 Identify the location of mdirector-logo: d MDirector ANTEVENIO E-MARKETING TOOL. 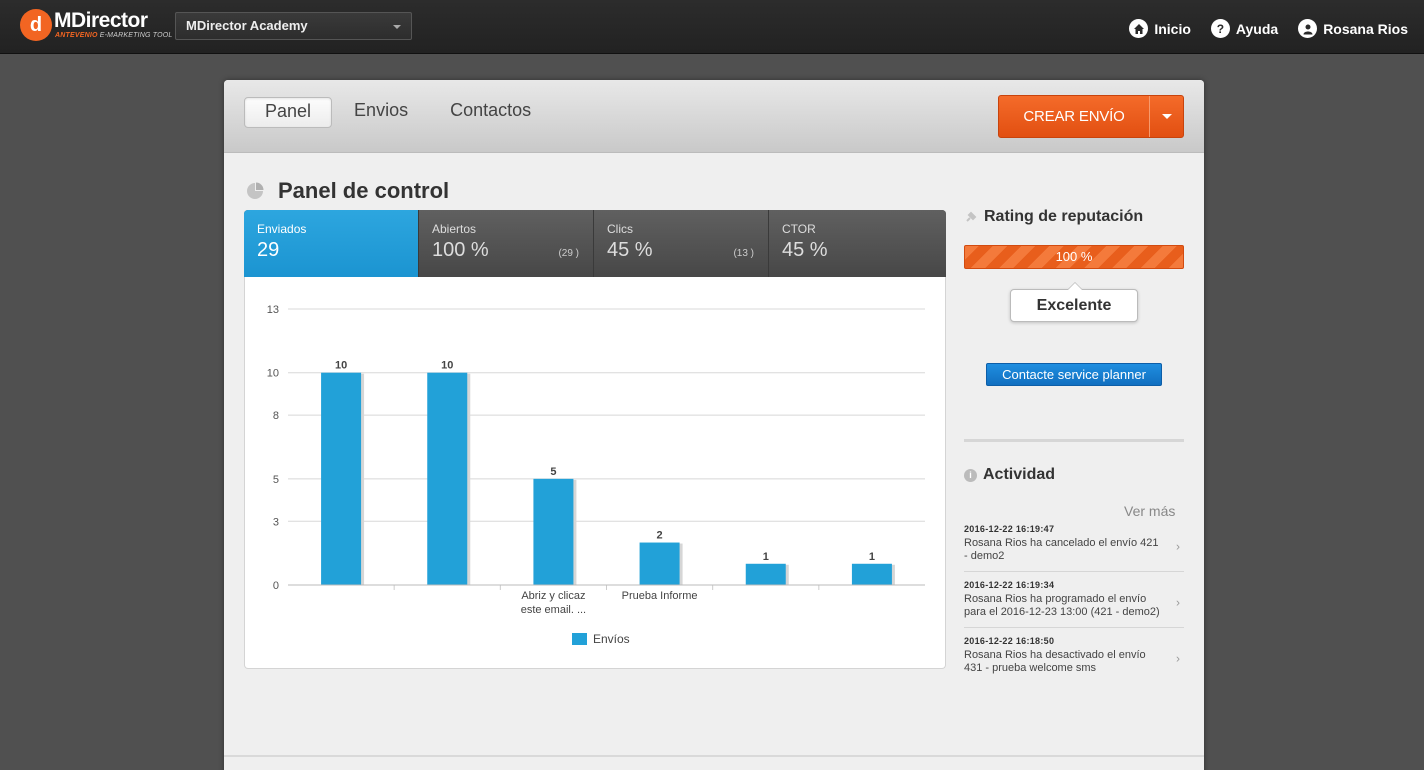
(96, 26).